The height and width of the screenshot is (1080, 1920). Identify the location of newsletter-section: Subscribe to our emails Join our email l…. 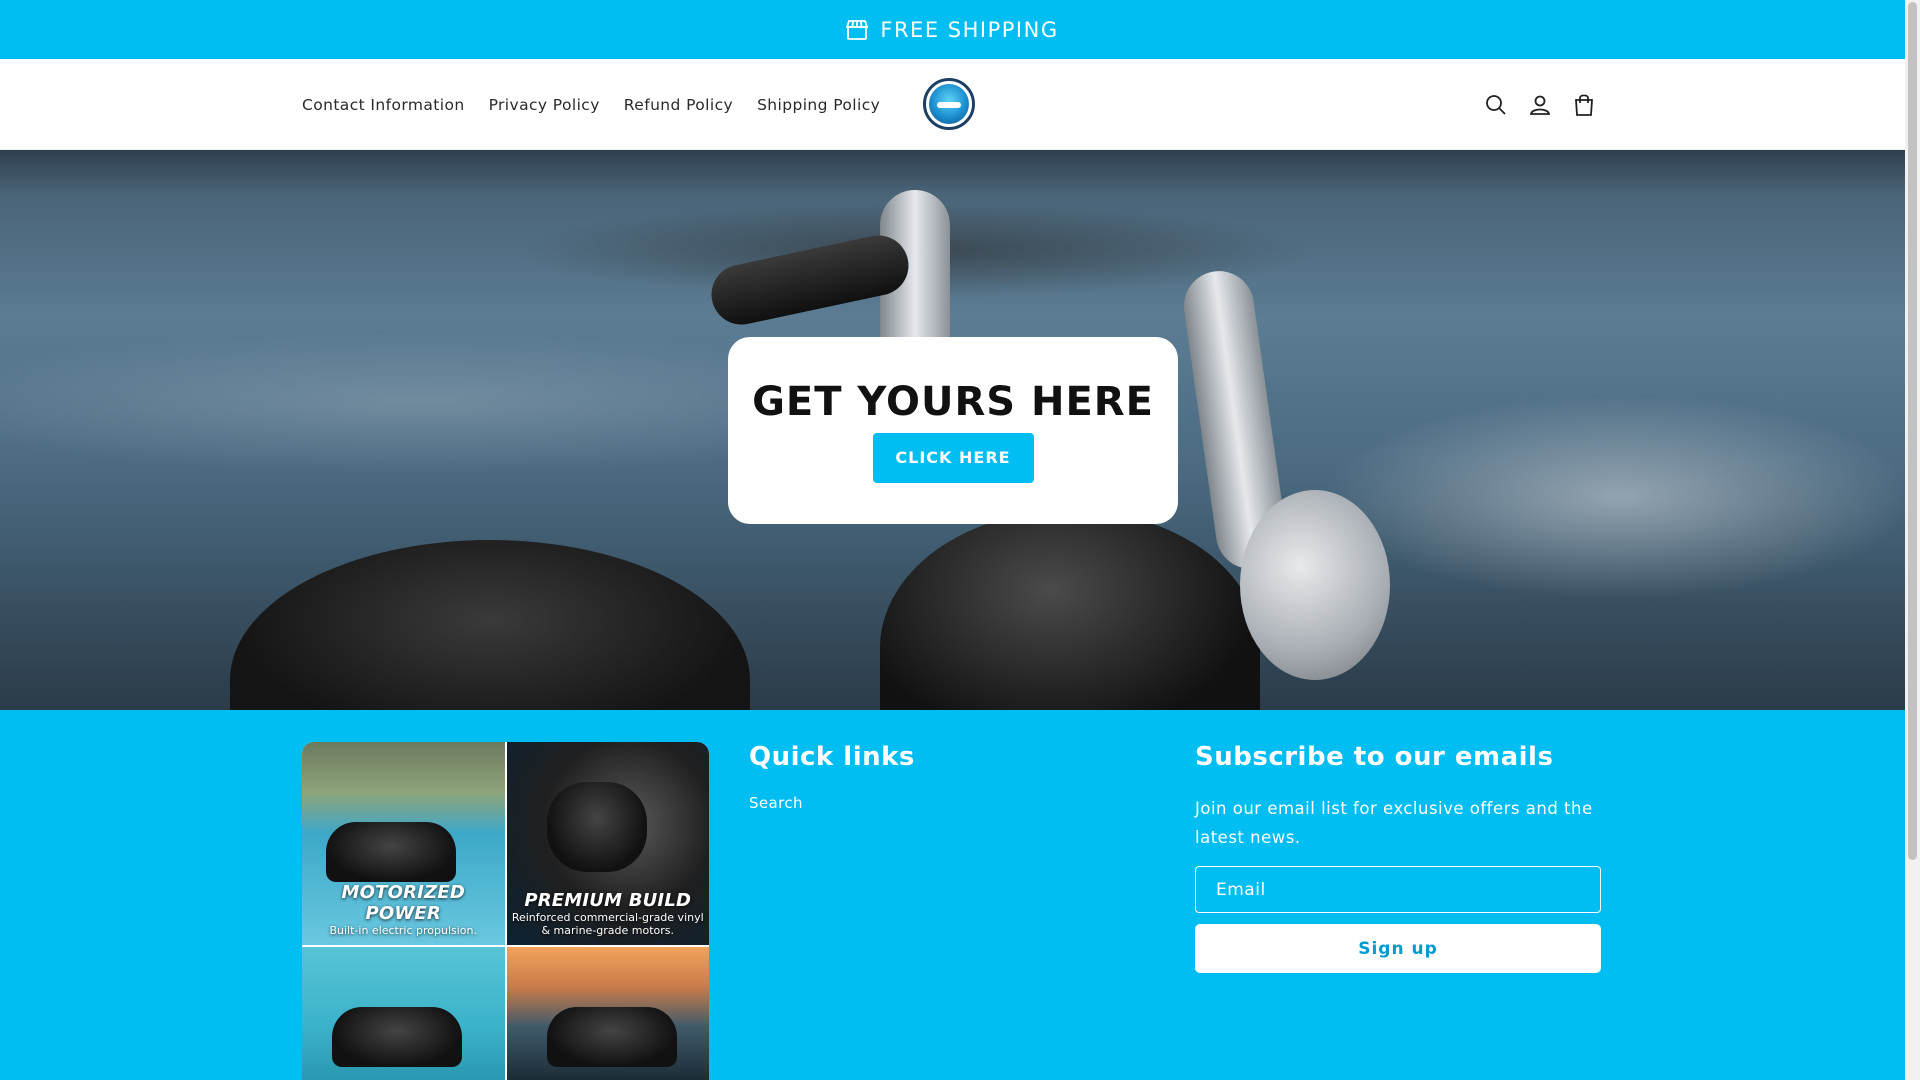
(1398, 857).